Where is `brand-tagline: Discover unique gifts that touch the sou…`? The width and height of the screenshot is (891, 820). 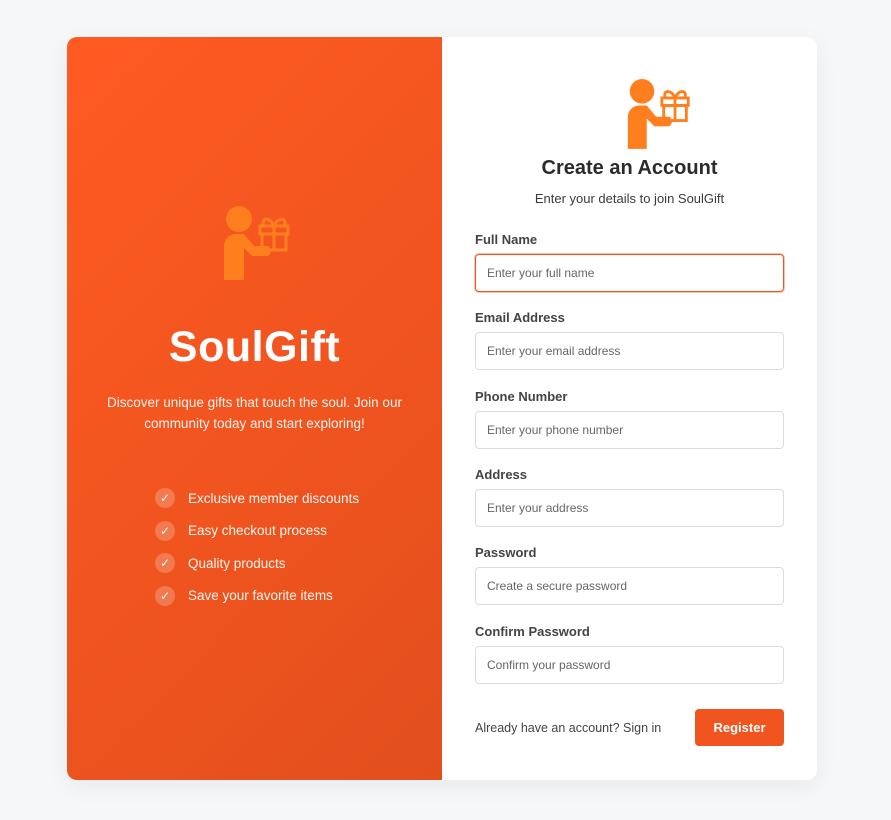
brand-tagline: Discover unique gifts that touch the sou… is located at coordinates (254, 413).